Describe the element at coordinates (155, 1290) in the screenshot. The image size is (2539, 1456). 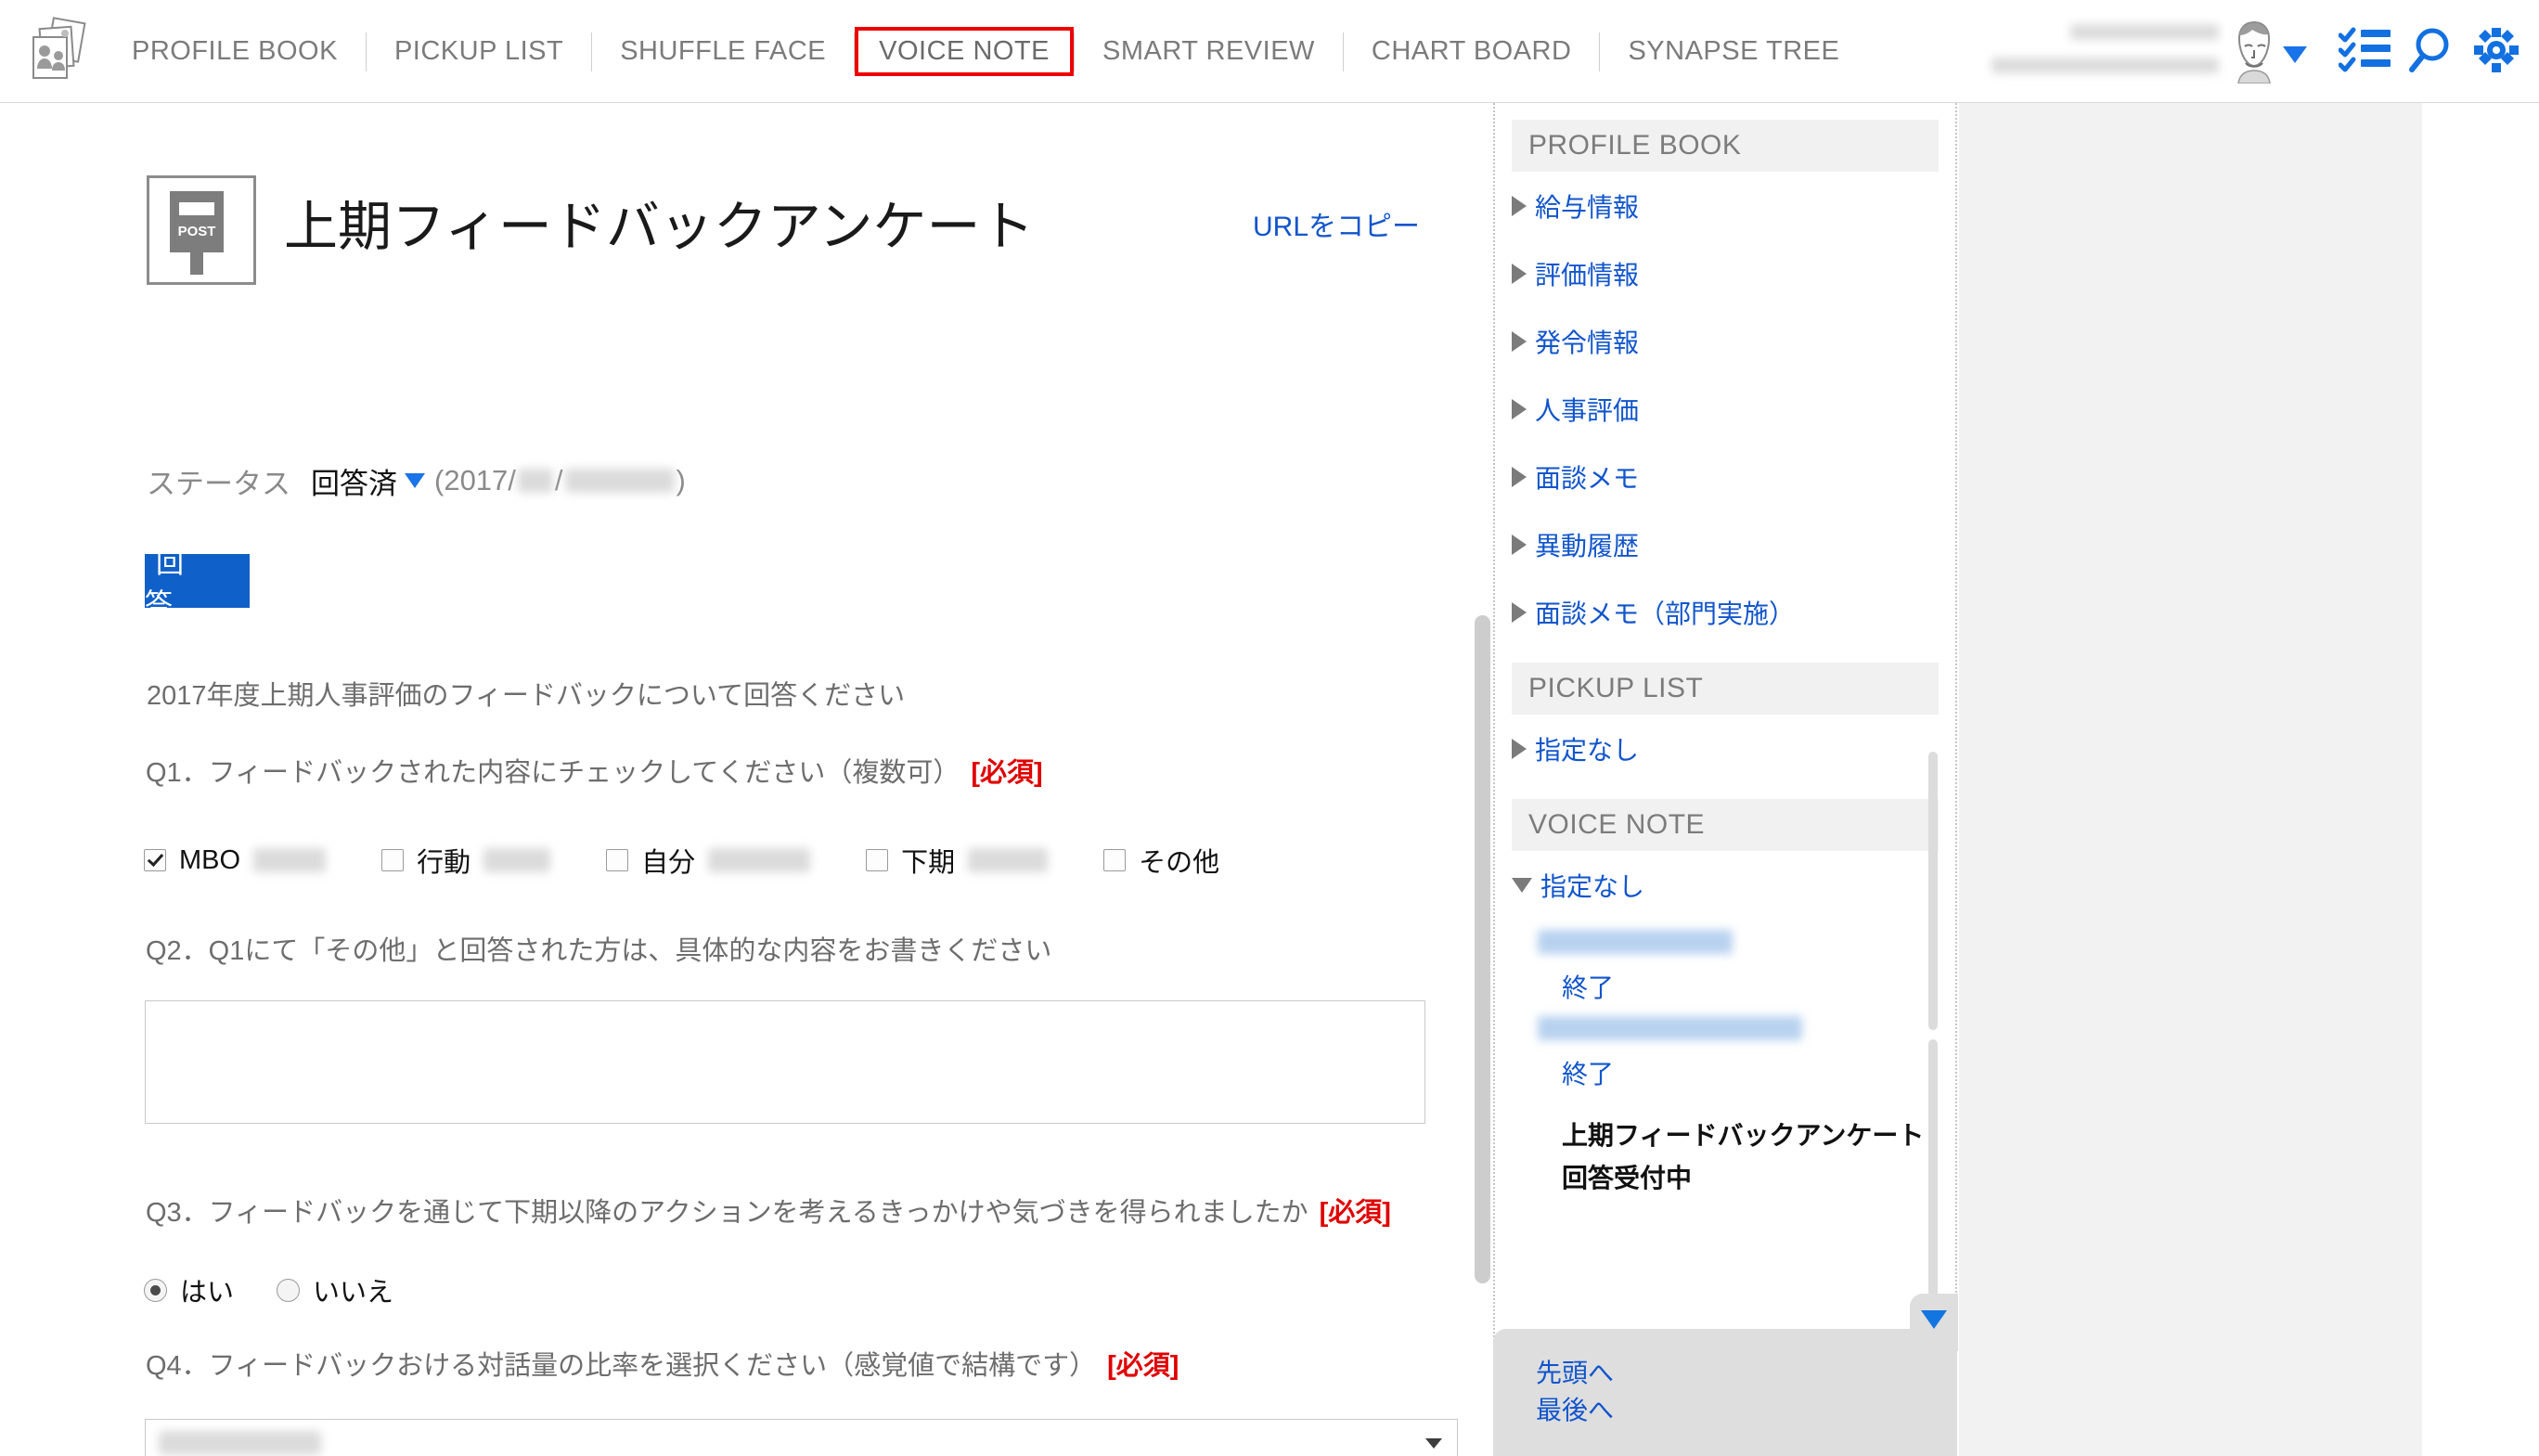
I see `q3-radio-yes` at that location.